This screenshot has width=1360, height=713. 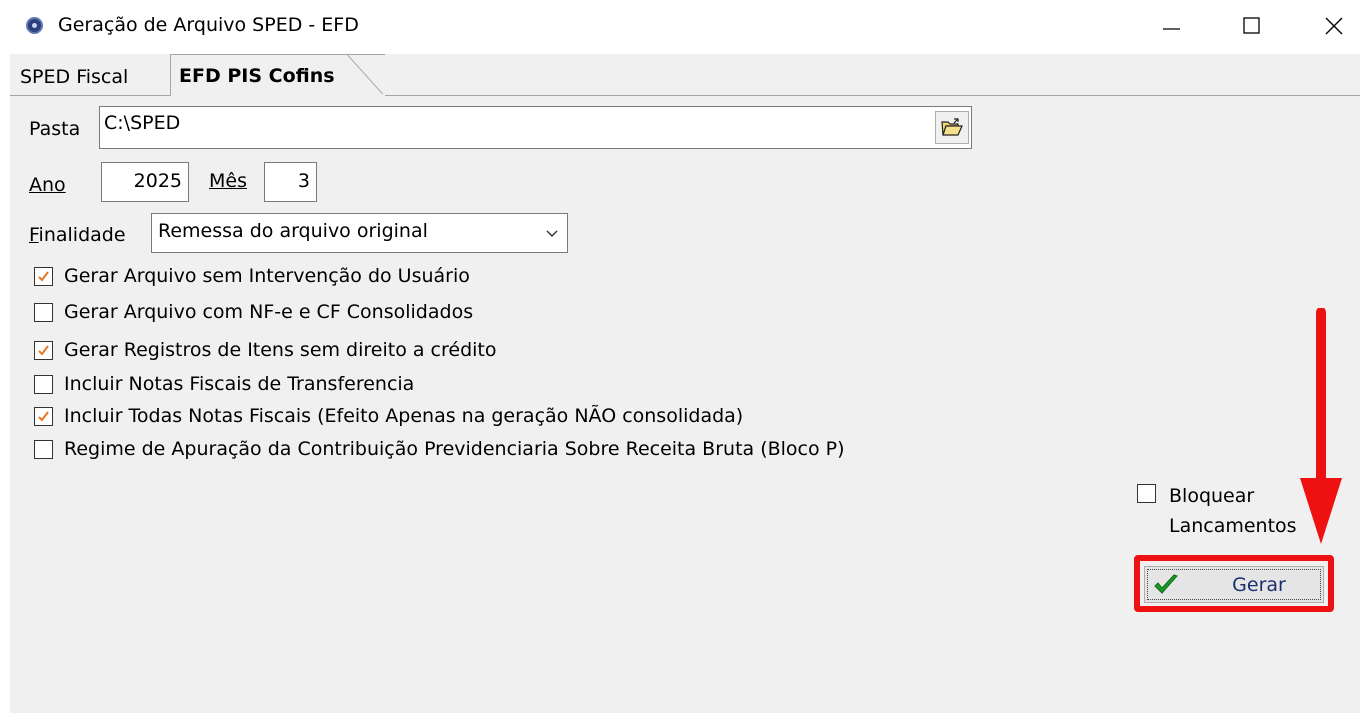 I want to click on close-icon, so click(x=1334, y=26).